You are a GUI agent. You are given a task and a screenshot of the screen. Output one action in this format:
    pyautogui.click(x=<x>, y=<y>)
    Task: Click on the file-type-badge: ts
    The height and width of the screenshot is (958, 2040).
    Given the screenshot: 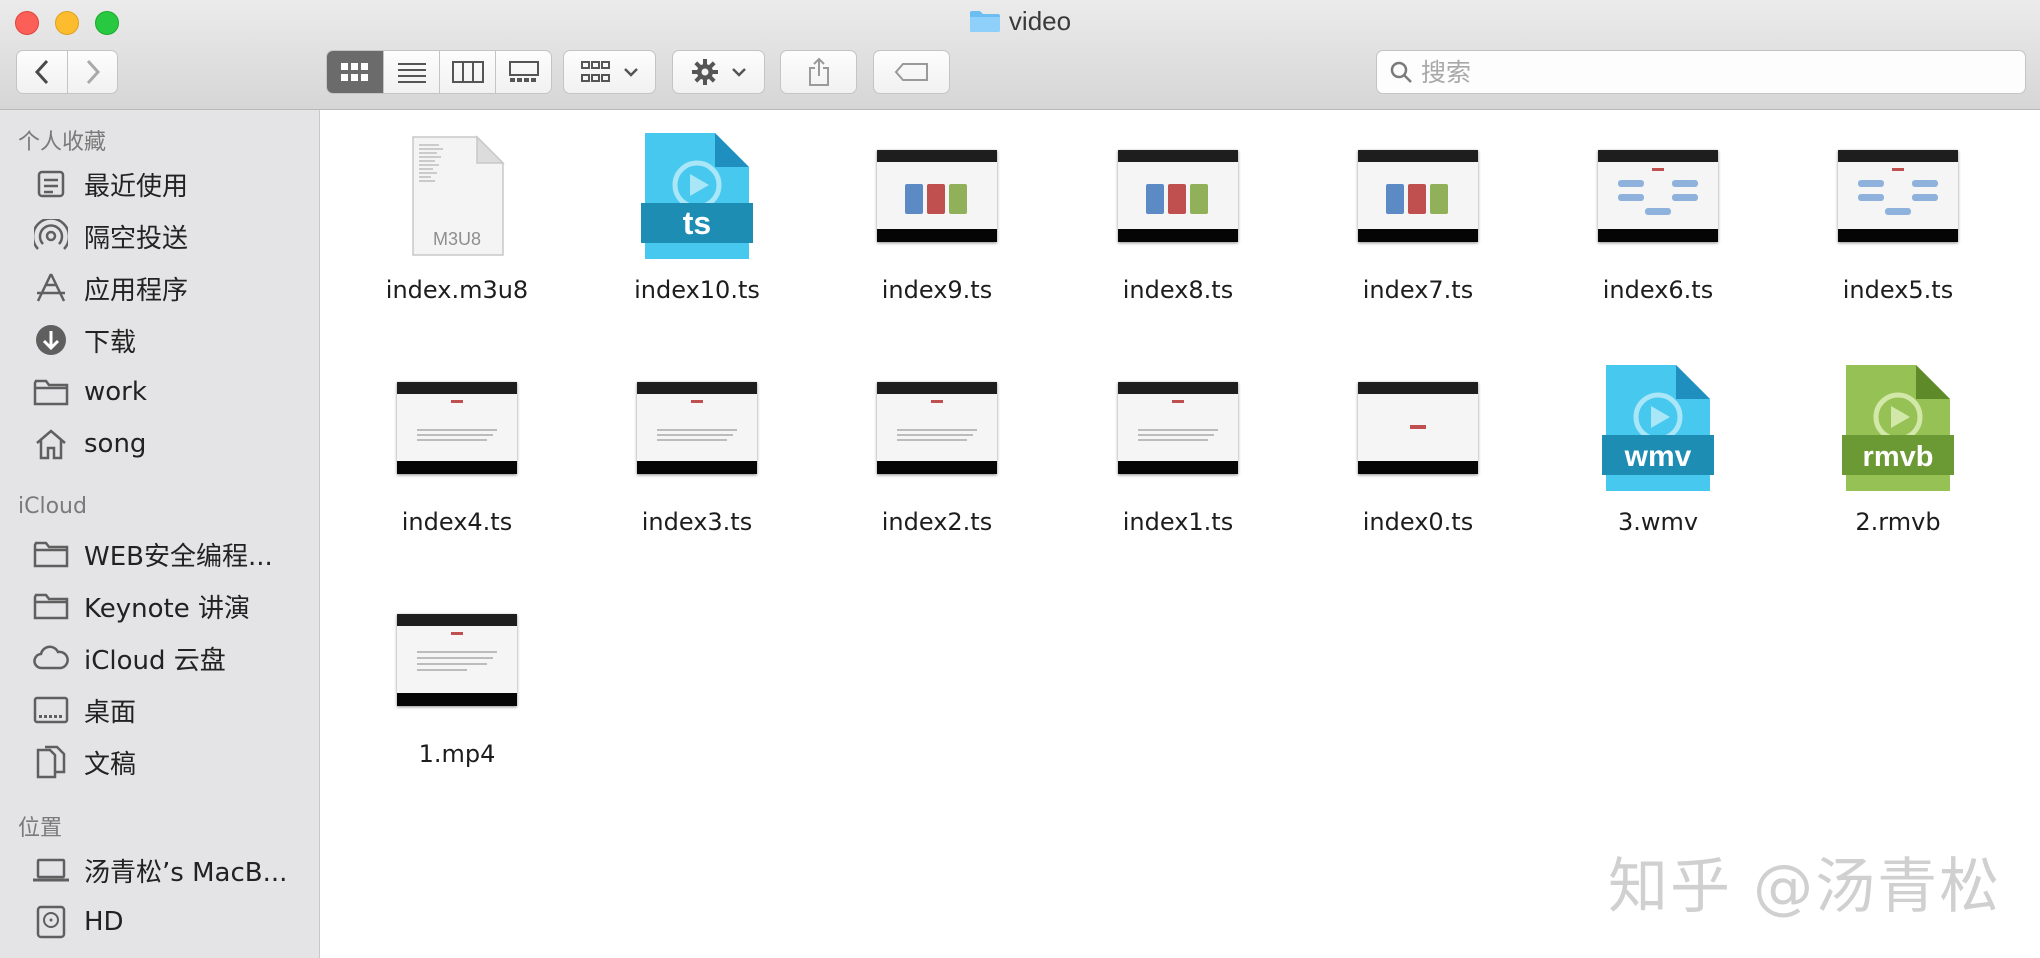 What is the action you would take?
    pyautogui.click(x=697, y=223)
    